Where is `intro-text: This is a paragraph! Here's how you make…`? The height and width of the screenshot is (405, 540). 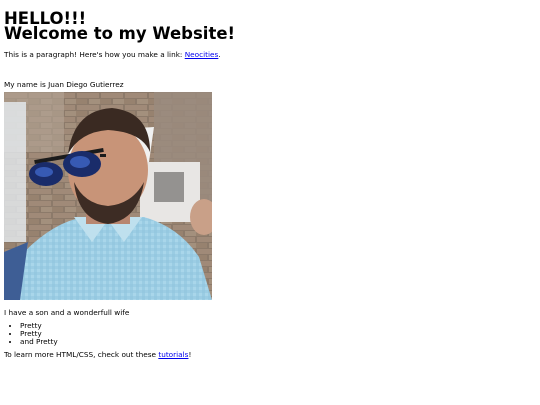
intro-text: This is a paragraph! Here's how you make… is located at coordinates (94, 54).